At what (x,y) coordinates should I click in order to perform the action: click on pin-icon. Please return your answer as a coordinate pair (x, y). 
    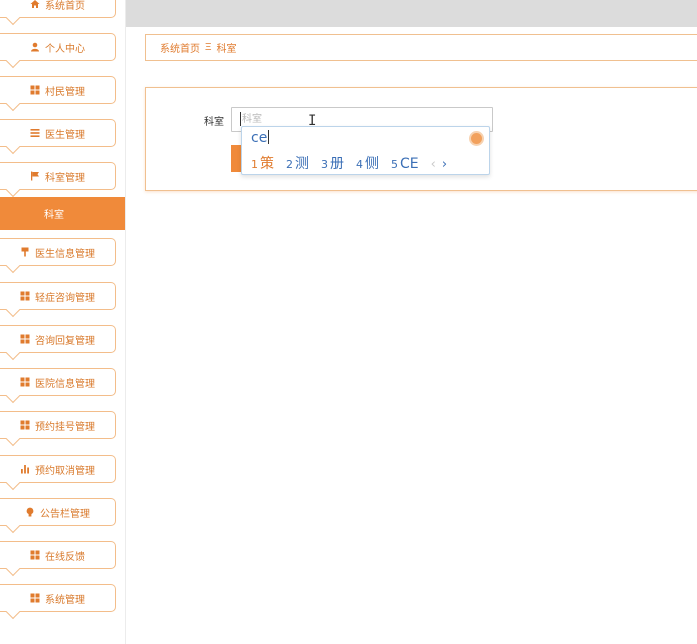
    Looking at the image, I should click on (25, 252).